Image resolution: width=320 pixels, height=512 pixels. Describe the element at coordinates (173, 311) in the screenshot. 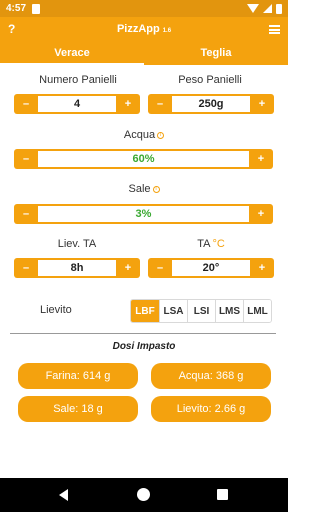

I see `lievito-option-lsa: LSA` at that location.